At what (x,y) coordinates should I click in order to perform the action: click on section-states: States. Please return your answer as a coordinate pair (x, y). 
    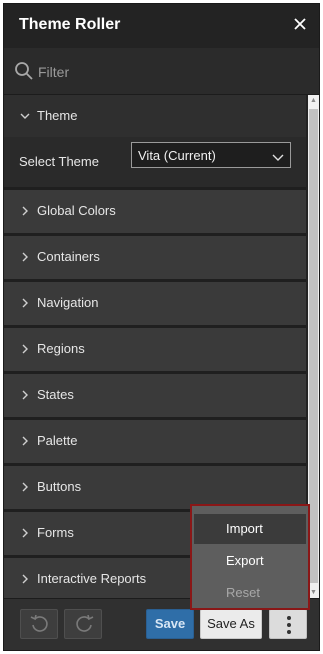
    Looking at the image, I should click on (155, 397).